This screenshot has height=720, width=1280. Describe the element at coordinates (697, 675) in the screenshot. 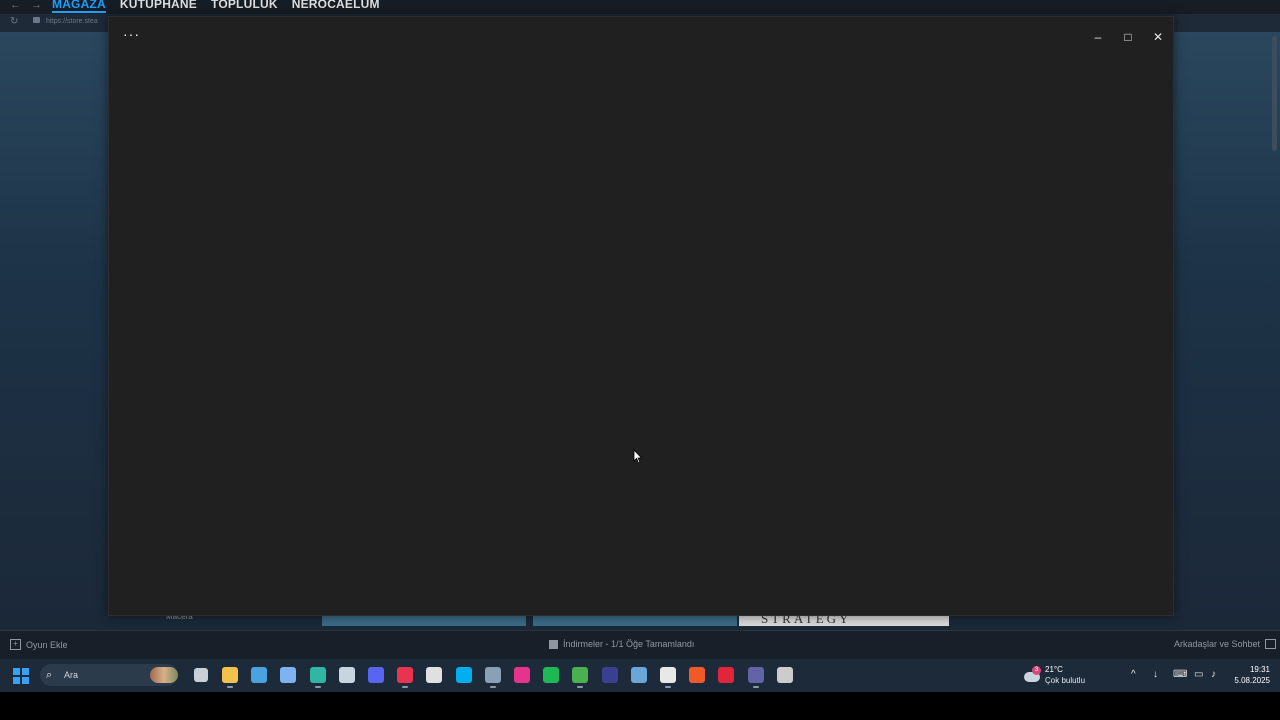

I see `ea-app-icon` at that location.